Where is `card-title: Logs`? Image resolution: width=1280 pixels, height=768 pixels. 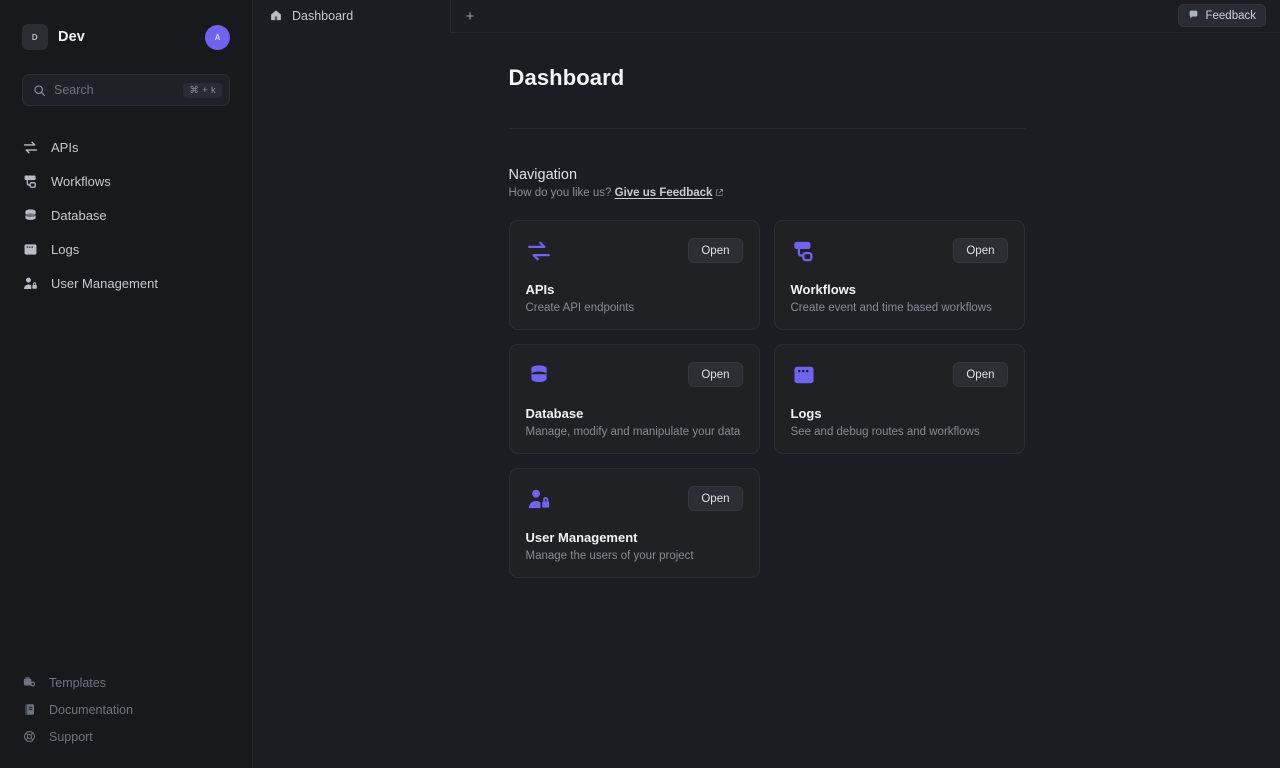 card-title: Logs is located at coordinates (806, 413).